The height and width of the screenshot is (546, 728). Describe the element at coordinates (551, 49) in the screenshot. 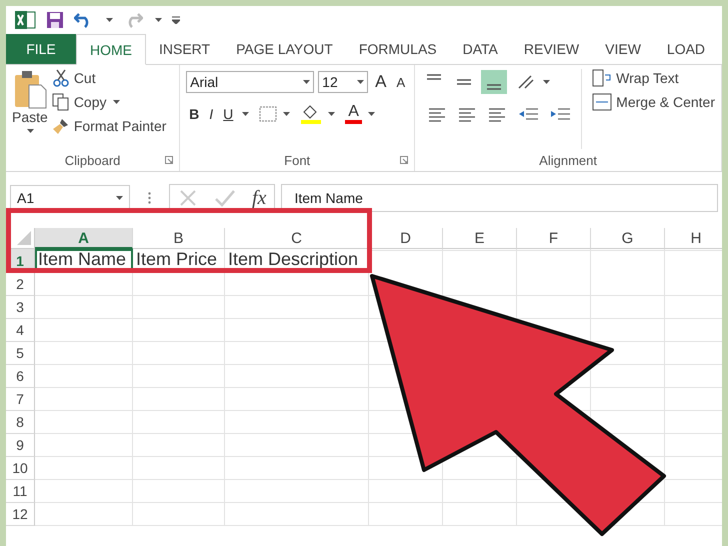

I see `ribbon-tab: REVIEW` at that location.